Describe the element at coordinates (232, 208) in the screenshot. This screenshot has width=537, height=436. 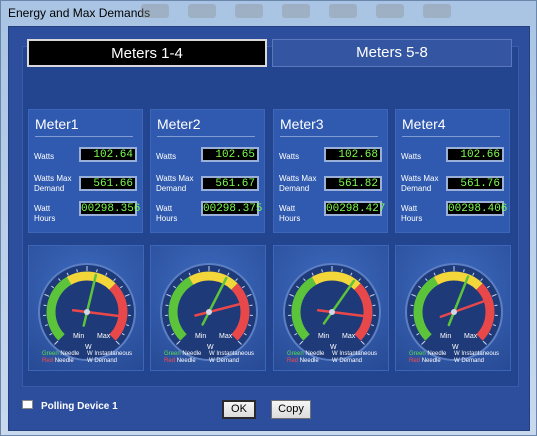
I see `watt-hours-readout: 00298.375` at that location.